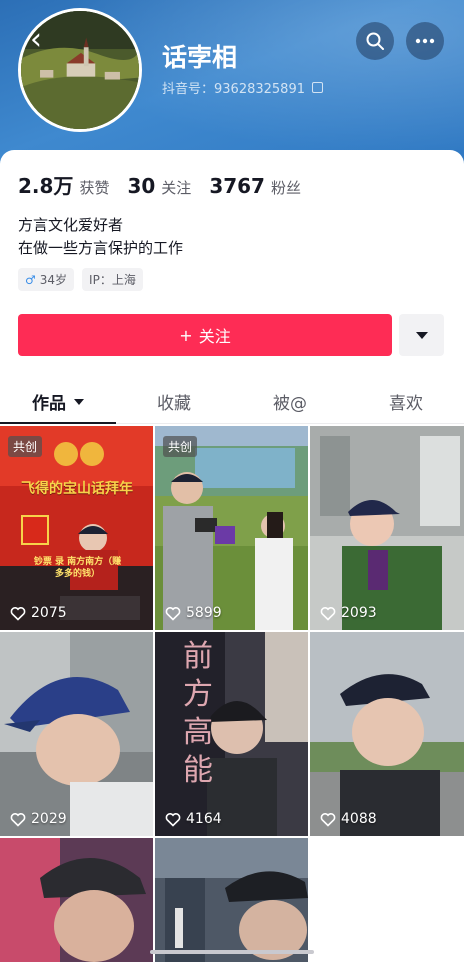 This screenshot has width=464, height=967. I want to click on like-count-text: 2093, so click(359, 613).